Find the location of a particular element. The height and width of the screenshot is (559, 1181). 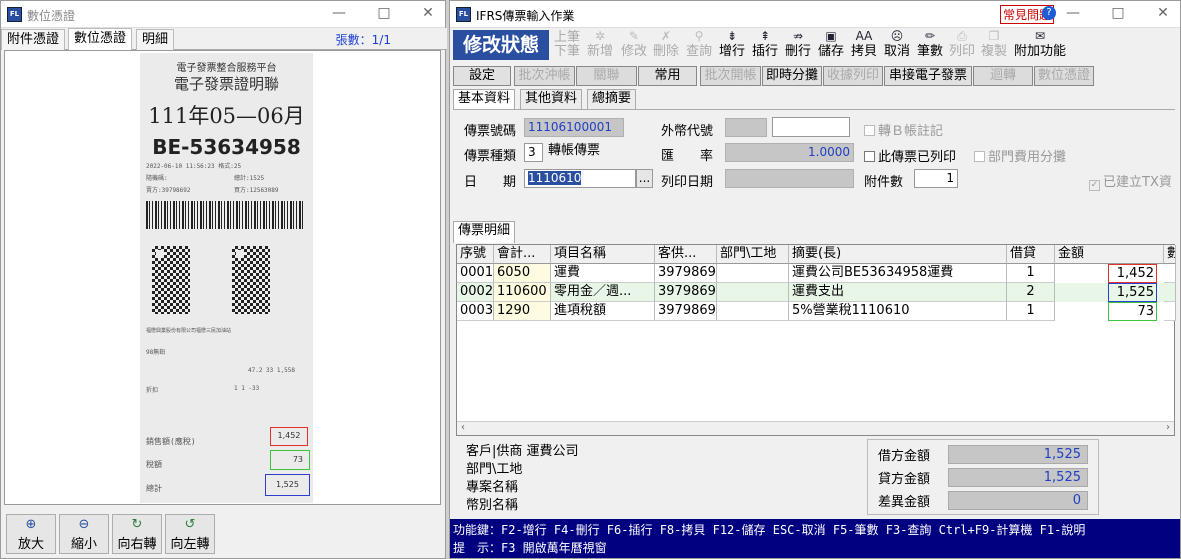

transfer-b-checkbox: 轉Ｂ帳註記 is located at coordinates (903, 129).